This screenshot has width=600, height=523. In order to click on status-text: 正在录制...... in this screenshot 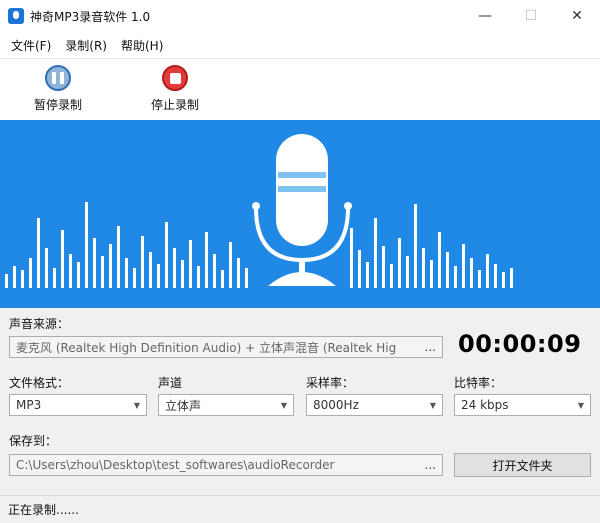, I will do `click(43, 510)`.